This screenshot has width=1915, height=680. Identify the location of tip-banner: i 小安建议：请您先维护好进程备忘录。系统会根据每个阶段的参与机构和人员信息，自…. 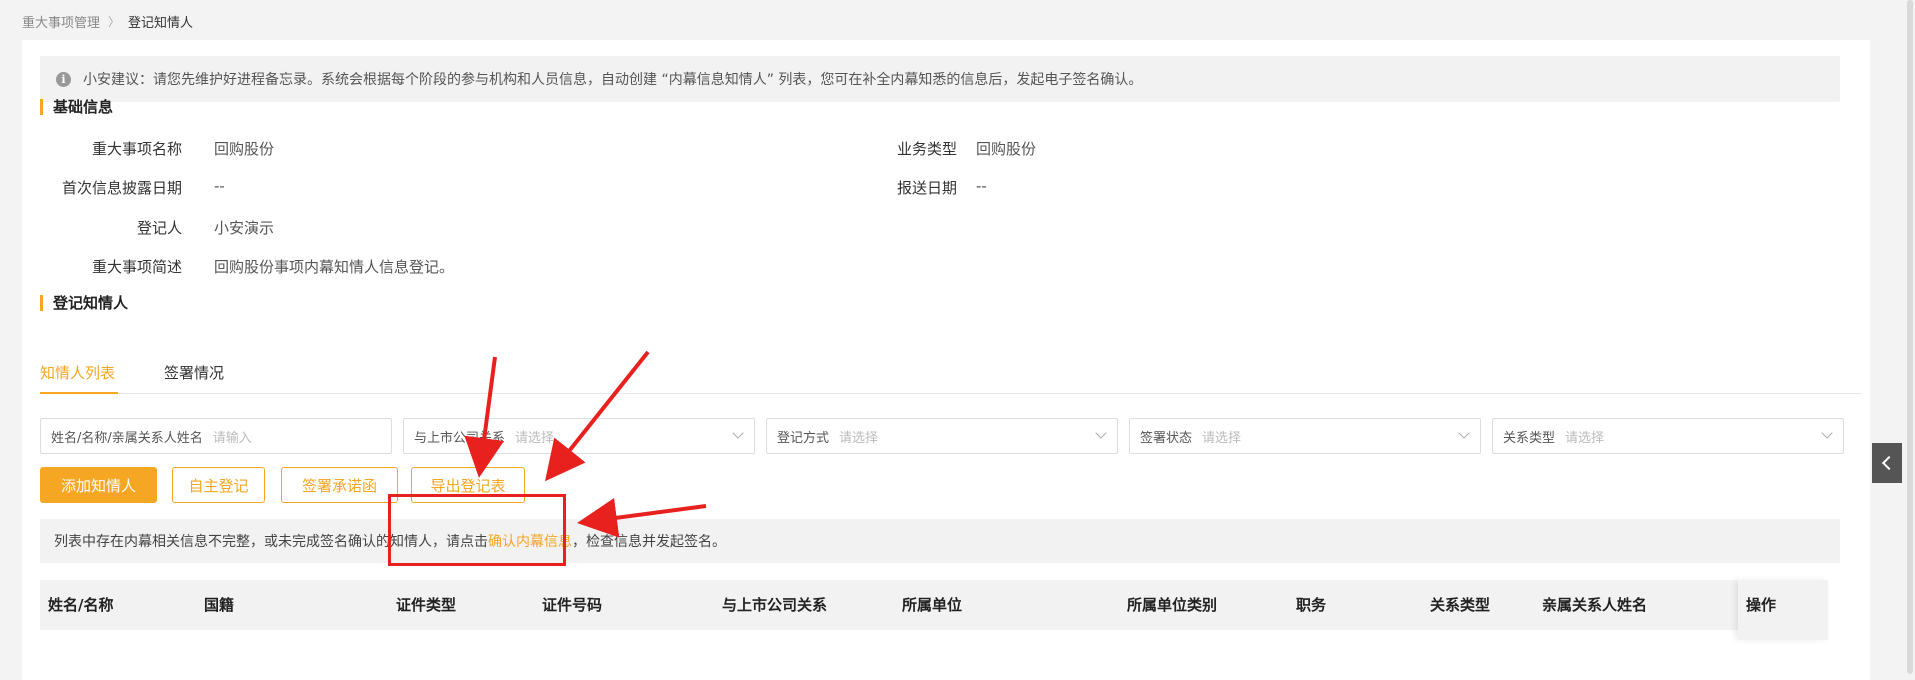
(940, 79).